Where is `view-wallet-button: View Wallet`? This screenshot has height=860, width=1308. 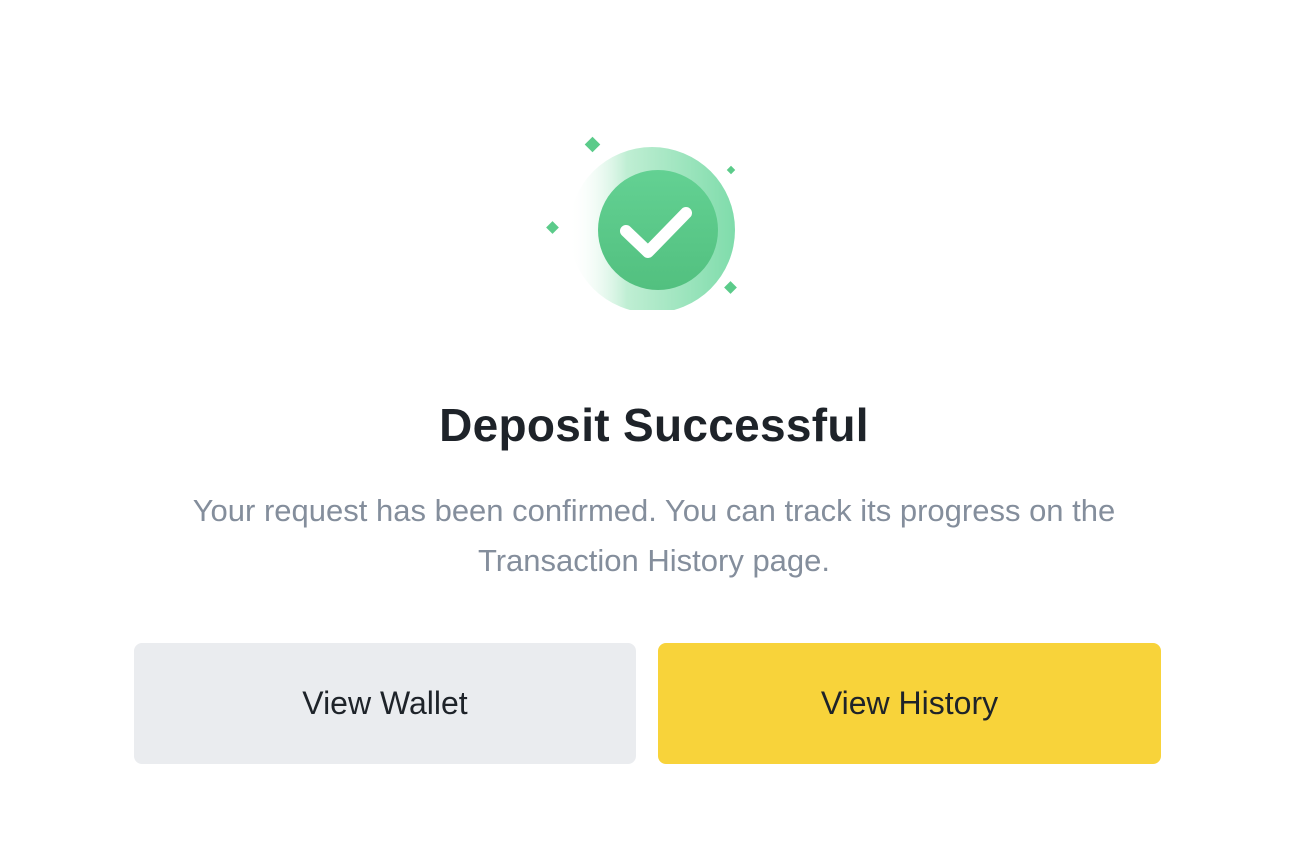 view-wallet-button: View Wallet is located at coordinates (385, 703).